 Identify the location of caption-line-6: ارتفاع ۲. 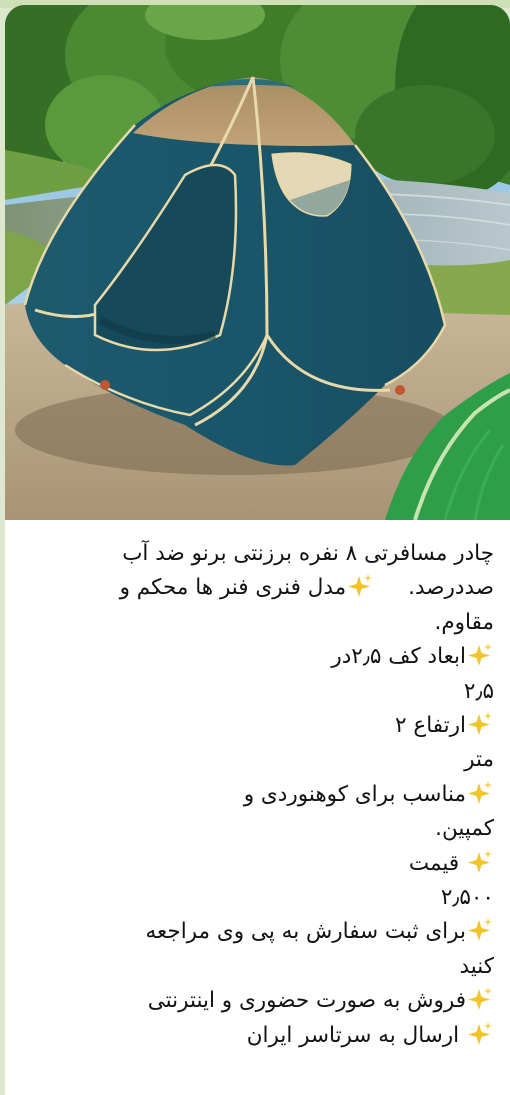
(265, 726).